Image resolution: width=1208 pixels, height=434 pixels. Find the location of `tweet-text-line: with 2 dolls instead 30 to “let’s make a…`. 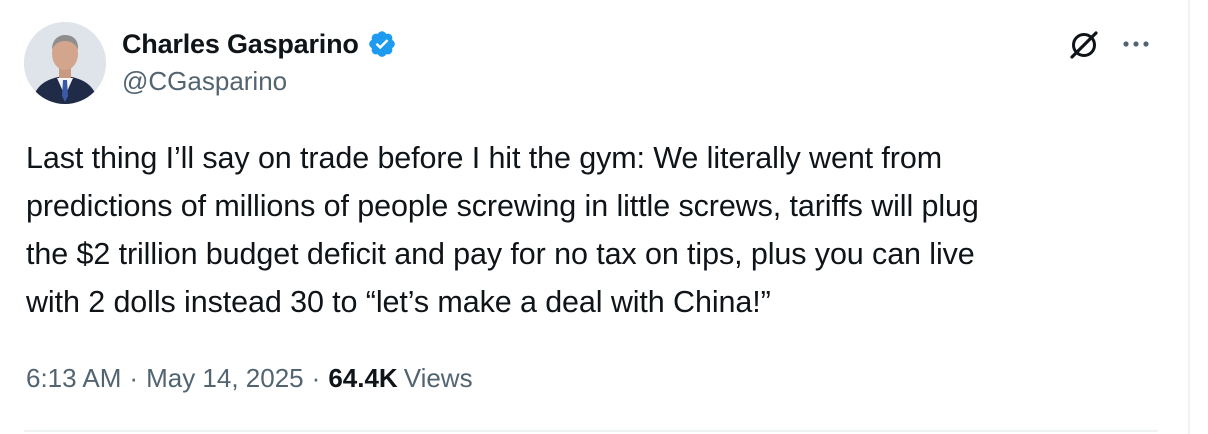

tweet-text-line: with 2 dolls instead 30 to “let’s make a… is located at coordinates (398, 302).